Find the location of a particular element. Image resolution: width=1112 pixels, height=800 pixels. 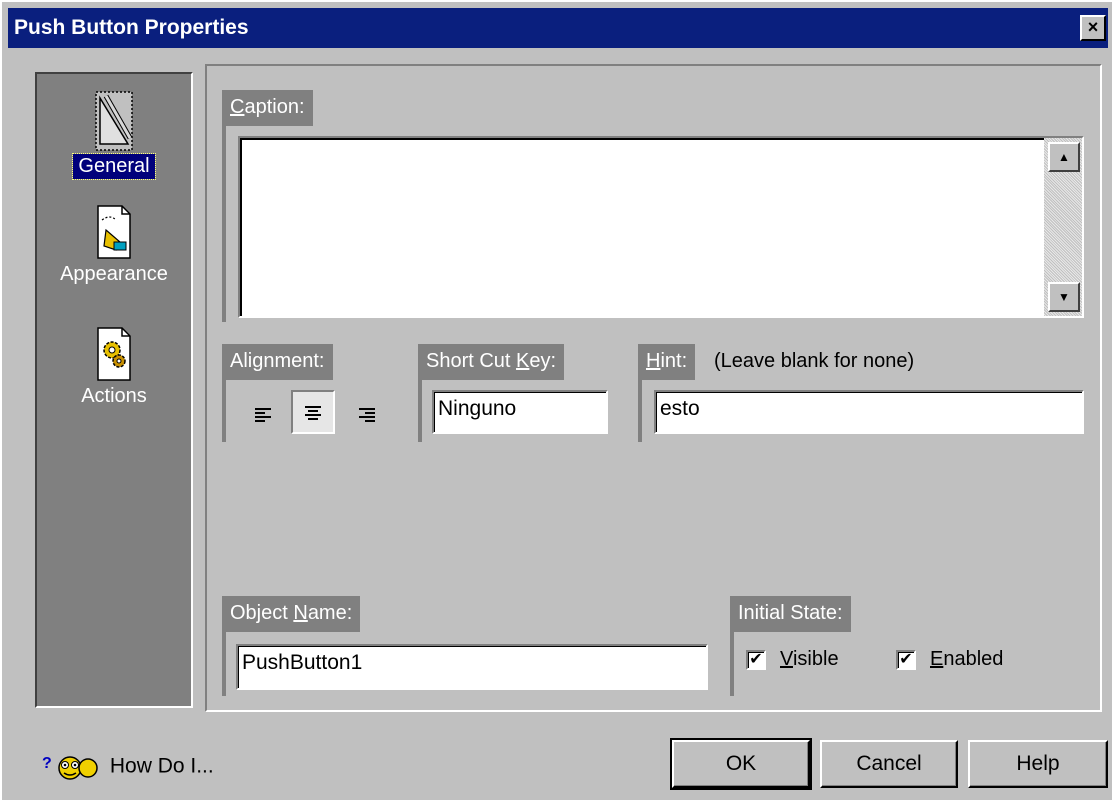

scroll-down-button: ▼ is located at coordinates (1064, 297).